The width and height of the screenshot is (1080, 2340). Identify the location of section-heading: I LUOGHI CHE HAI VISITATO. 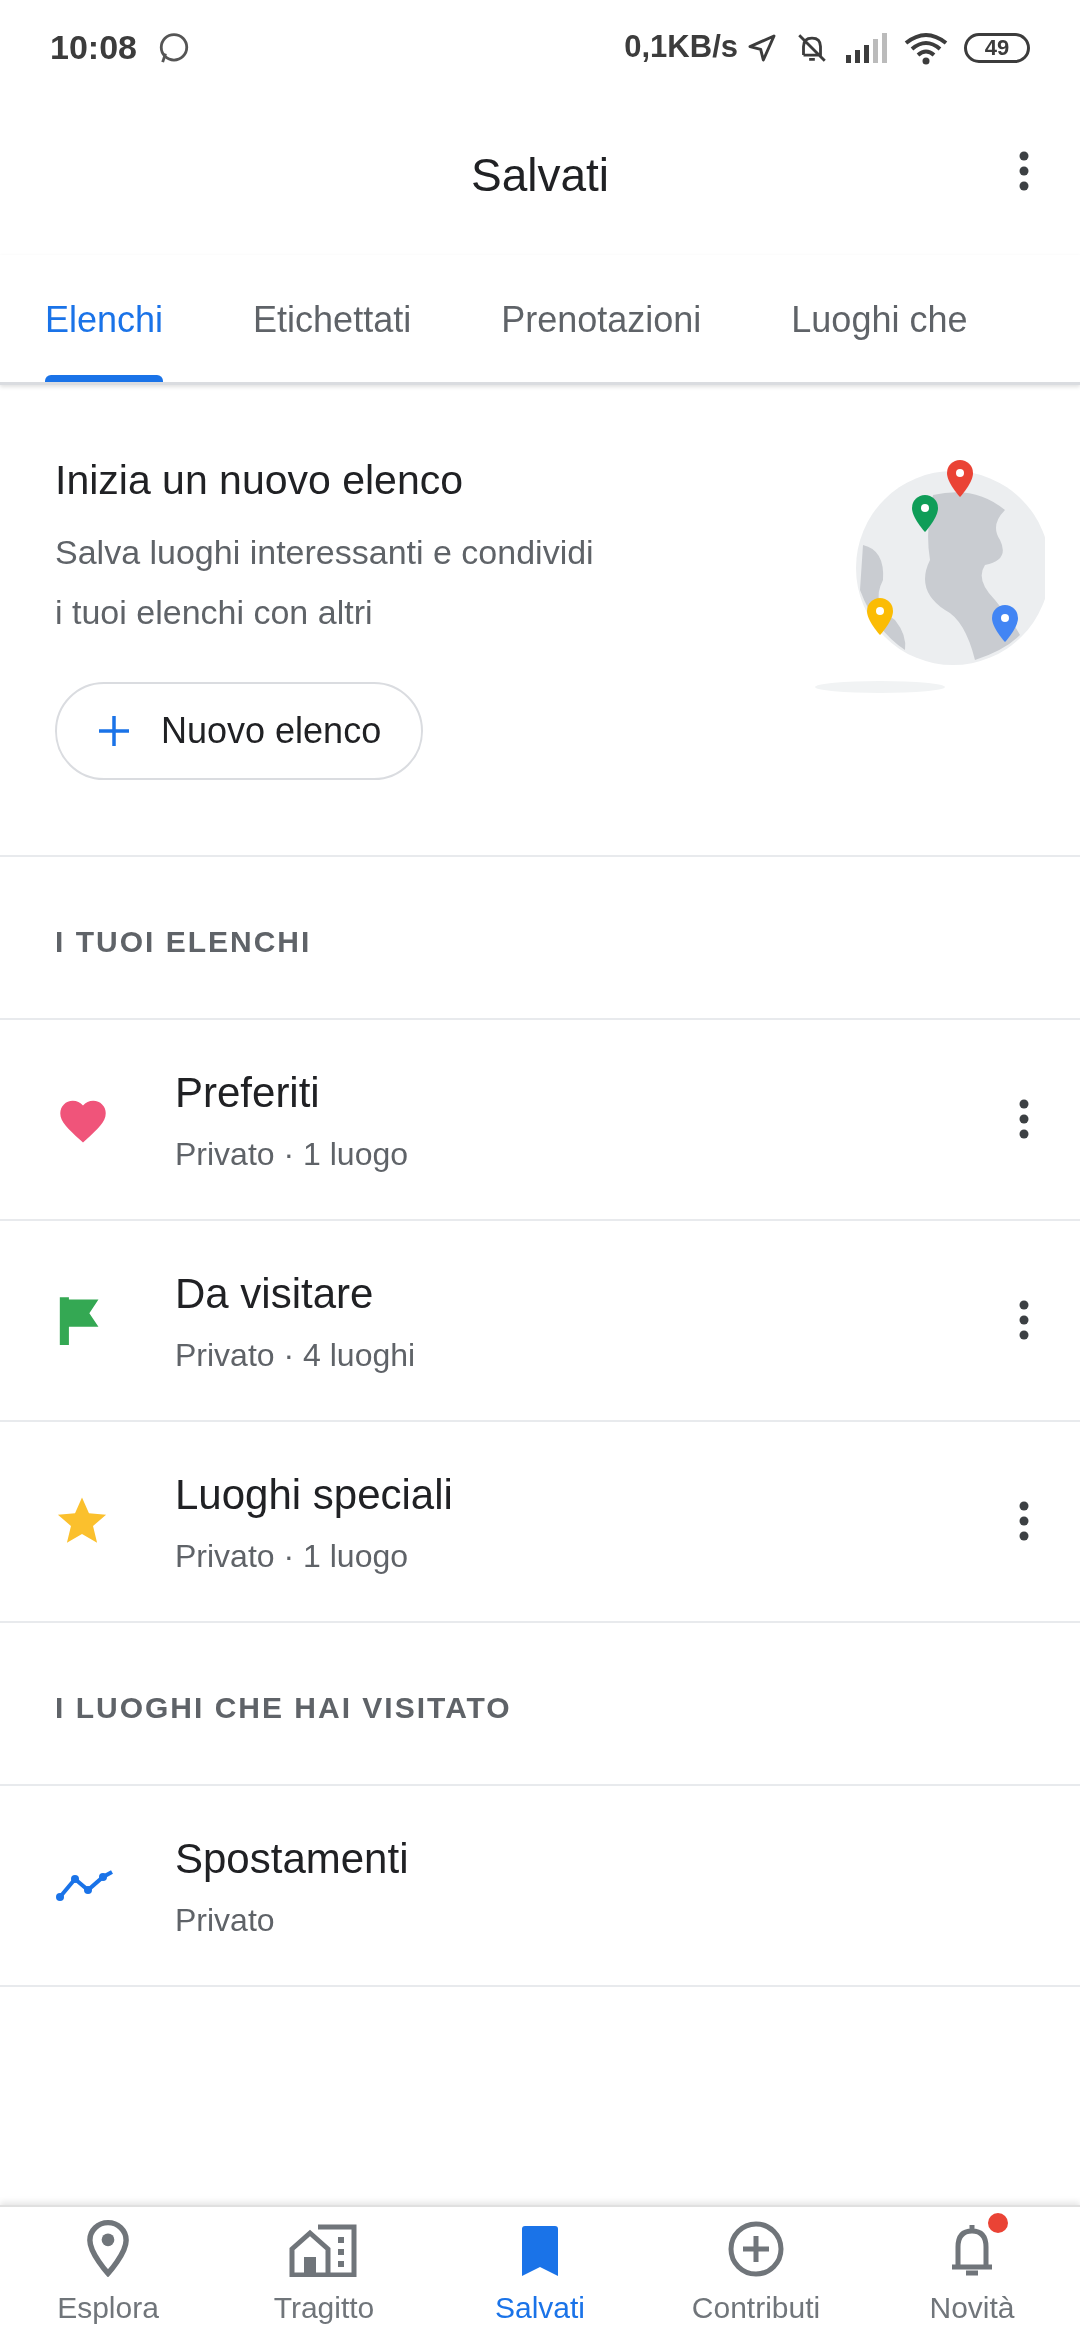
(283, 1707).